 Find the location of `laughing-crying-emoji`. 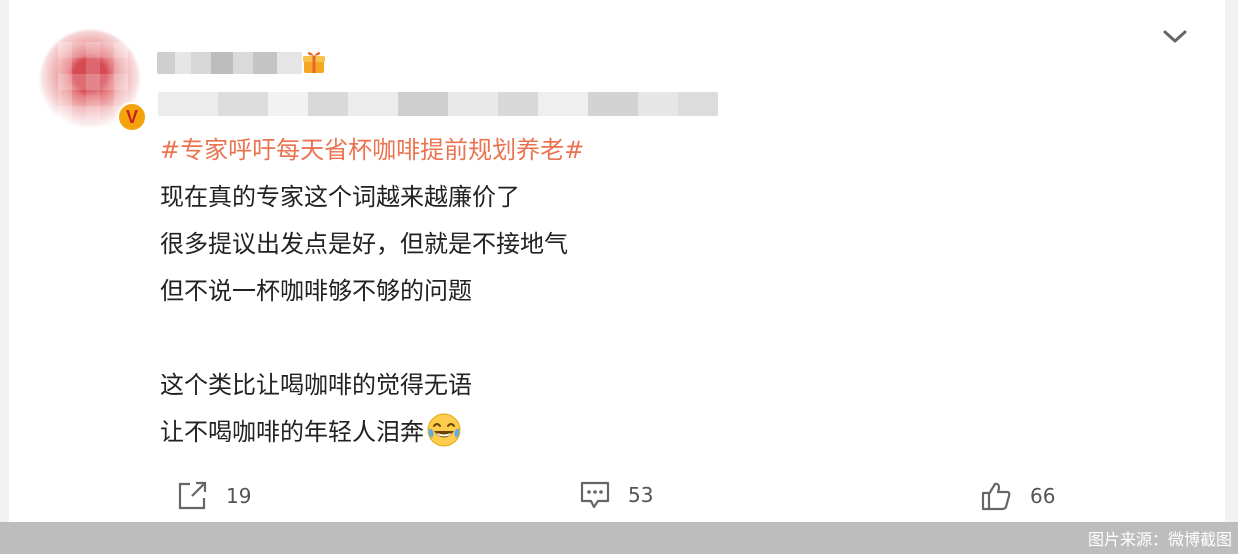

laughing-crying-emoji is located at coordinates (444, 430).